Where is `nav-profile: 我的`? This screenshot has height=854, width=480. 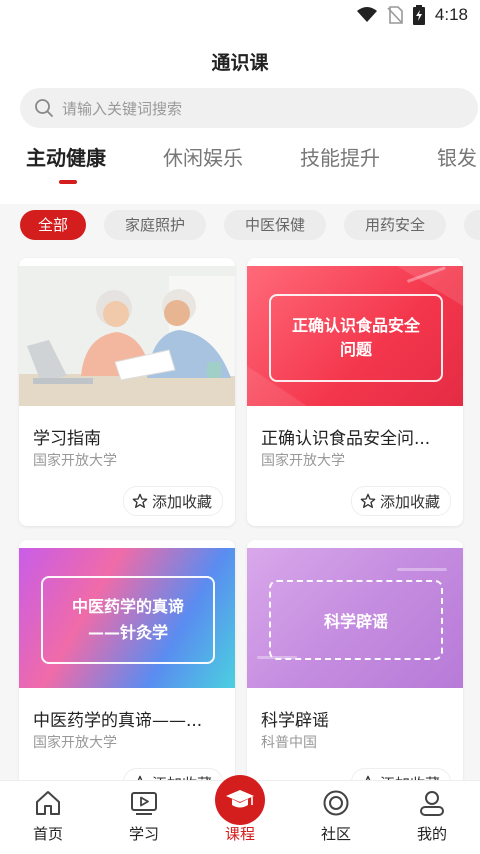 nav-profile: 我的 is located at coordinates (432, 817).